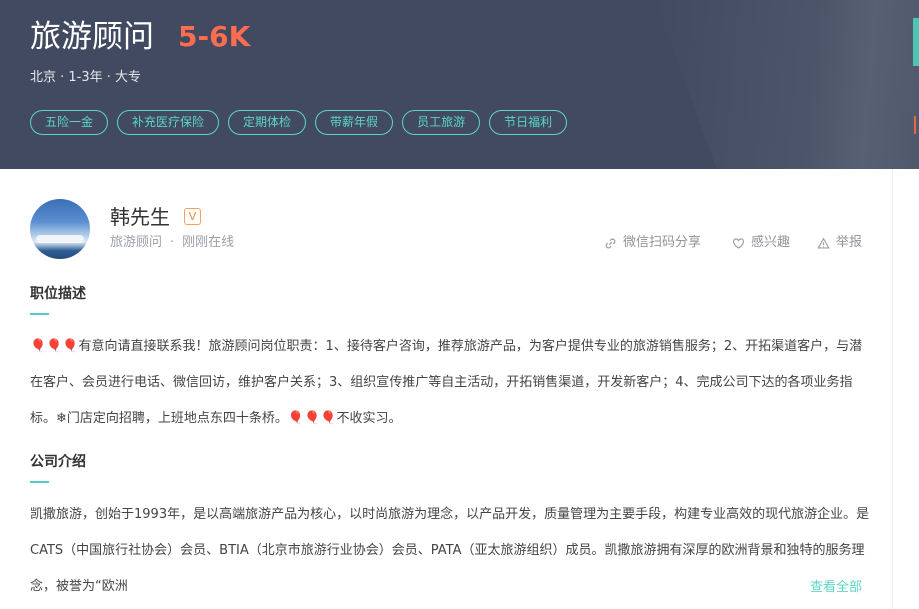 Image resolution: width=919 pixels, height=609 pixels. What do you see at coordinates (168, 122) in the screenshot?
I see `benefit-tag: 补充医疗保险` at bounding box center [168, 122].